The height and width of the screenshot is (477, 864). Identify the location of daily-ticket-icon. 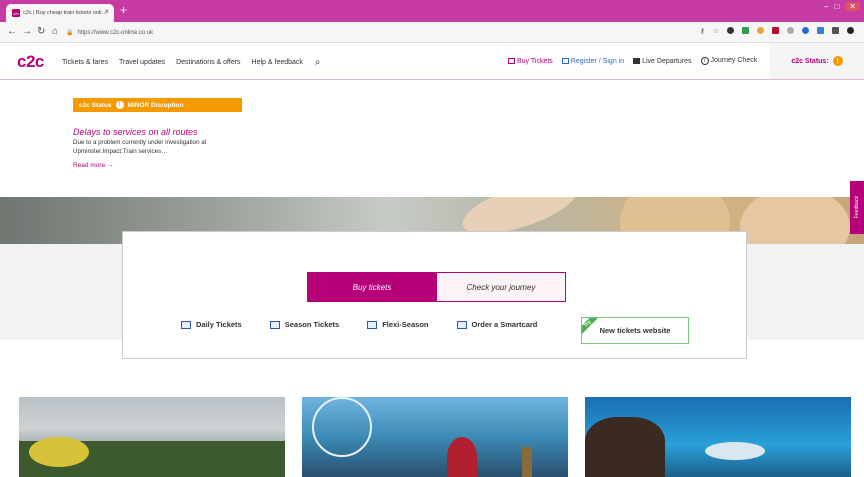
(186, 324).